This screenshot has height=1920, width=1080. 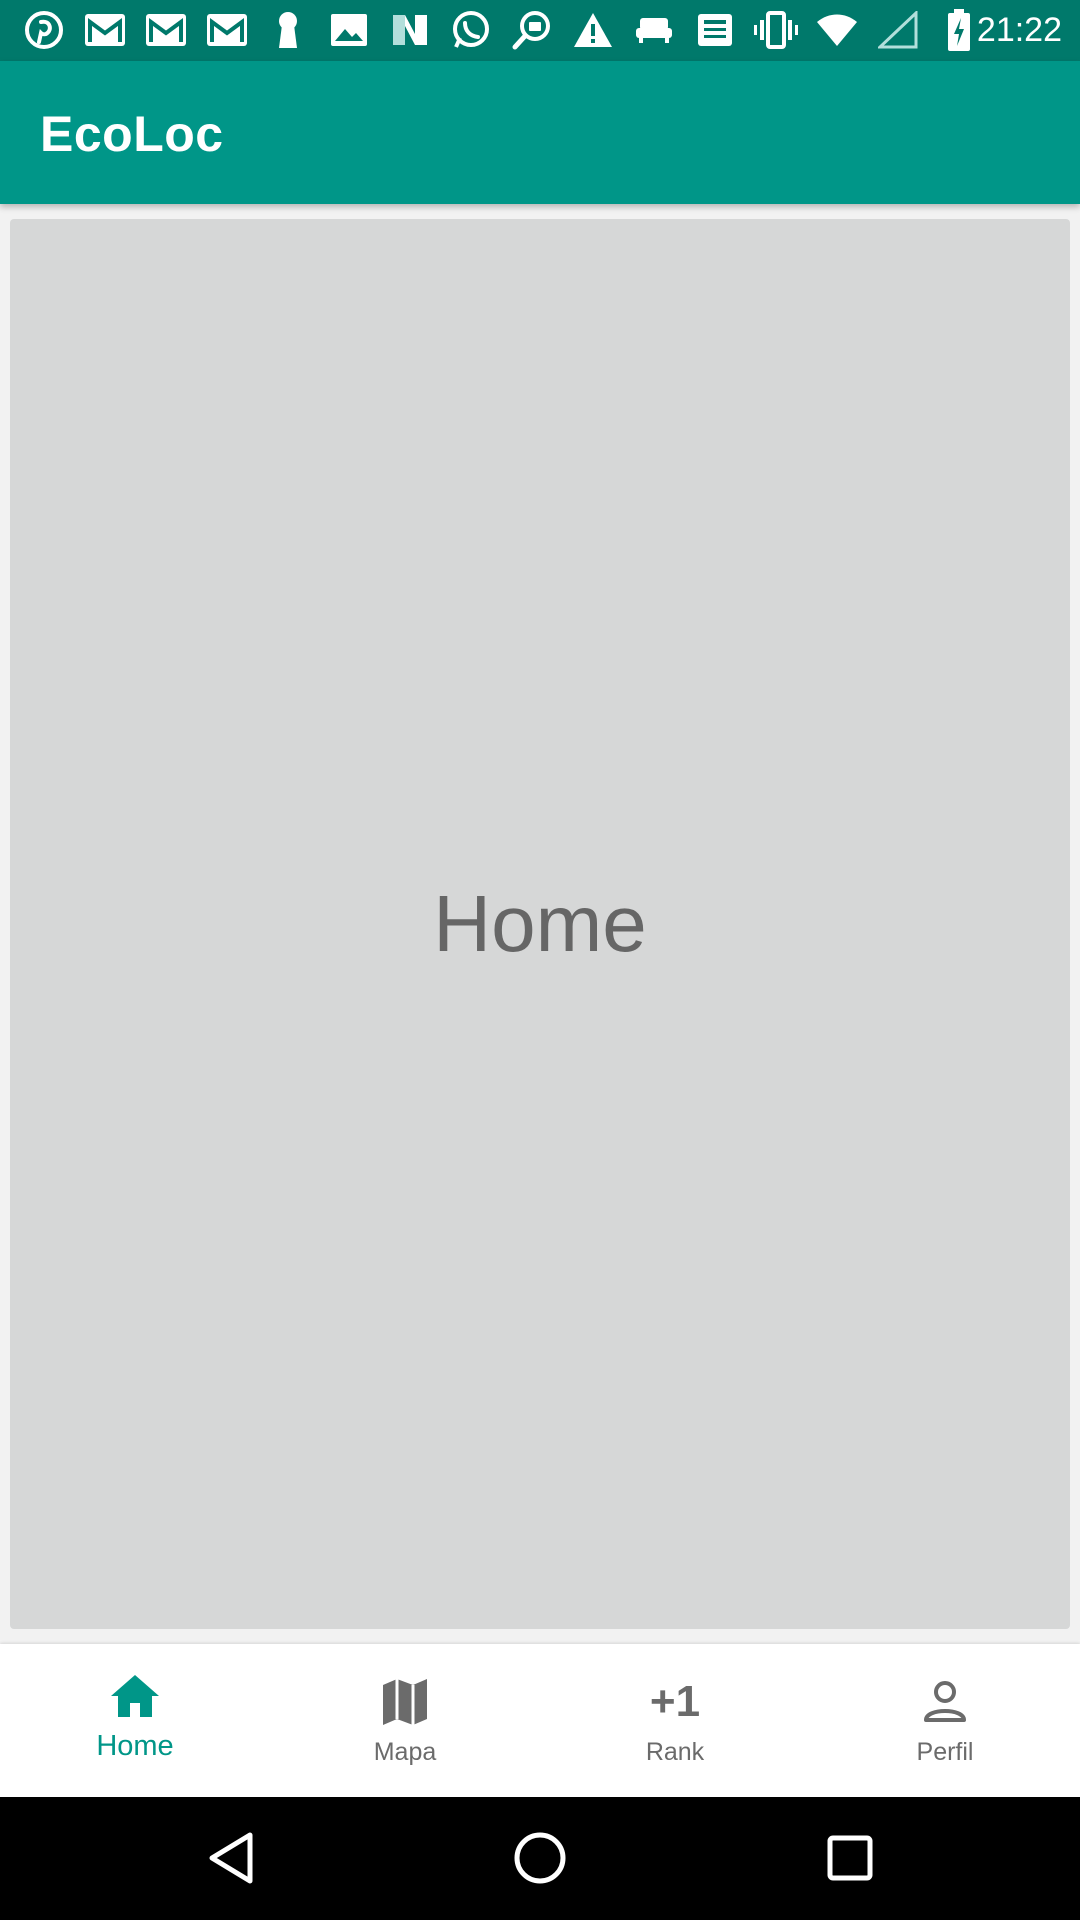 I want to click on nav-item-perfil: Perfil, so click(x=945, y=1720).